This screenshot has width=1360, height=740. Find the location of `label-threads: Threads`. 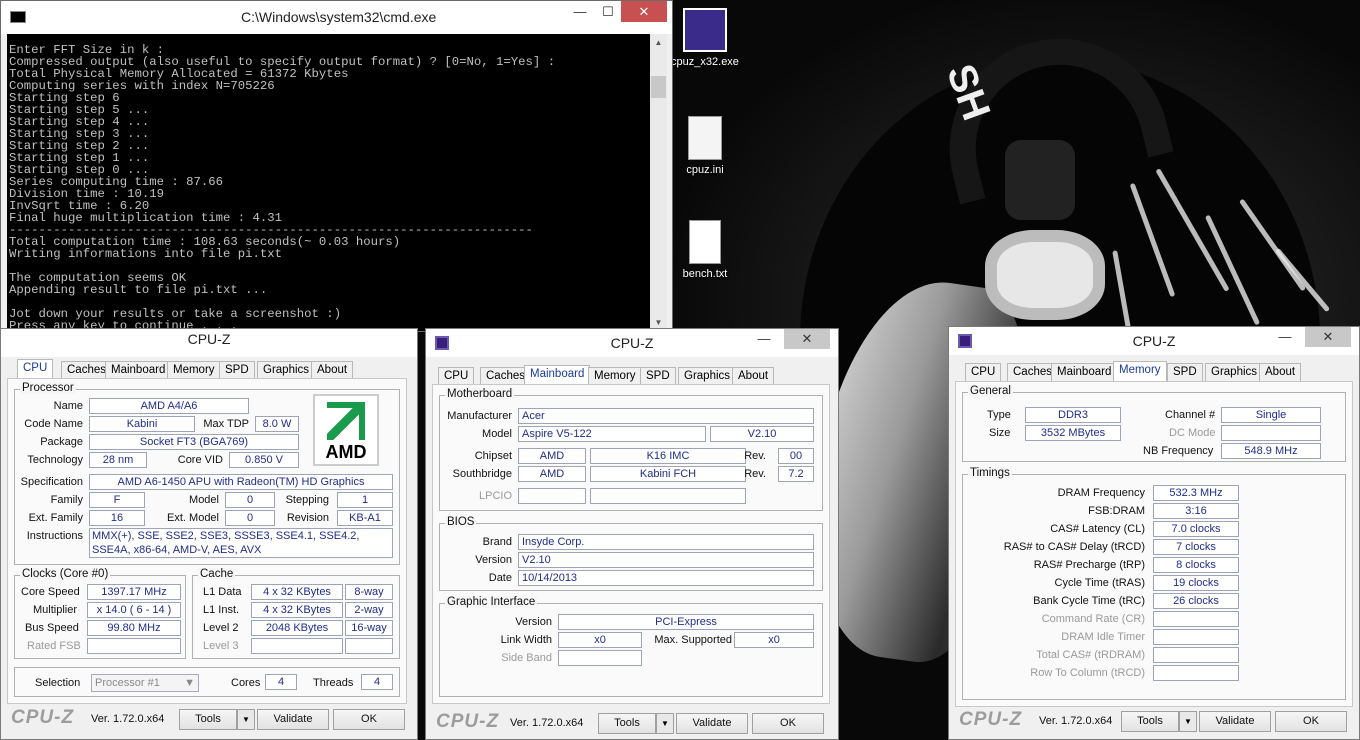

label-threads: Threads is located at coordinates (333, 683).